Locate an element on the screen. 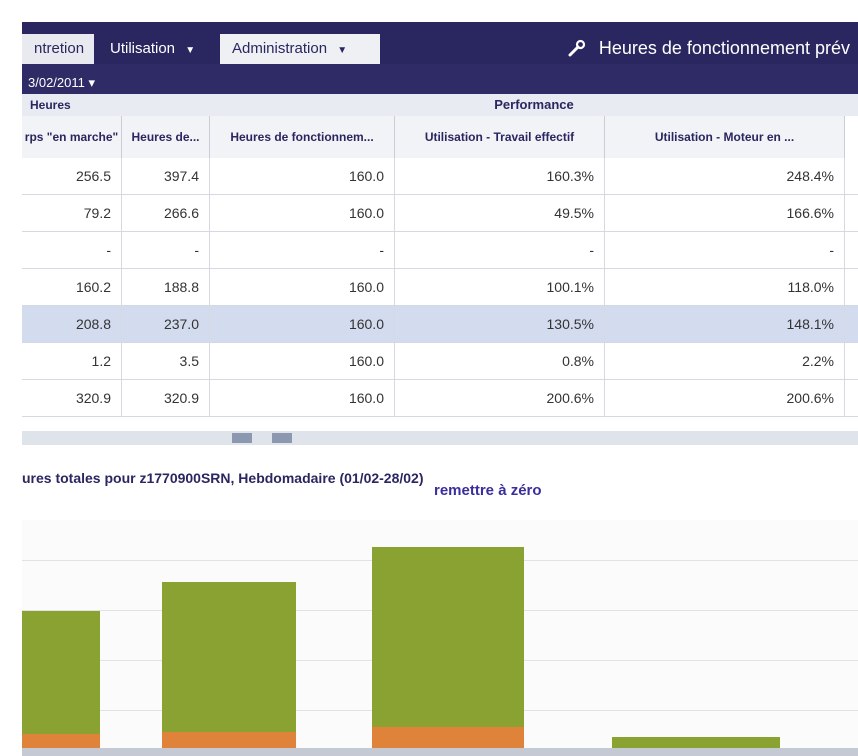 The image size is (858, 756). table-row-selected: 208.8 237.0 160.0 130.5% 148.1% is located at coordinates (440, 324).